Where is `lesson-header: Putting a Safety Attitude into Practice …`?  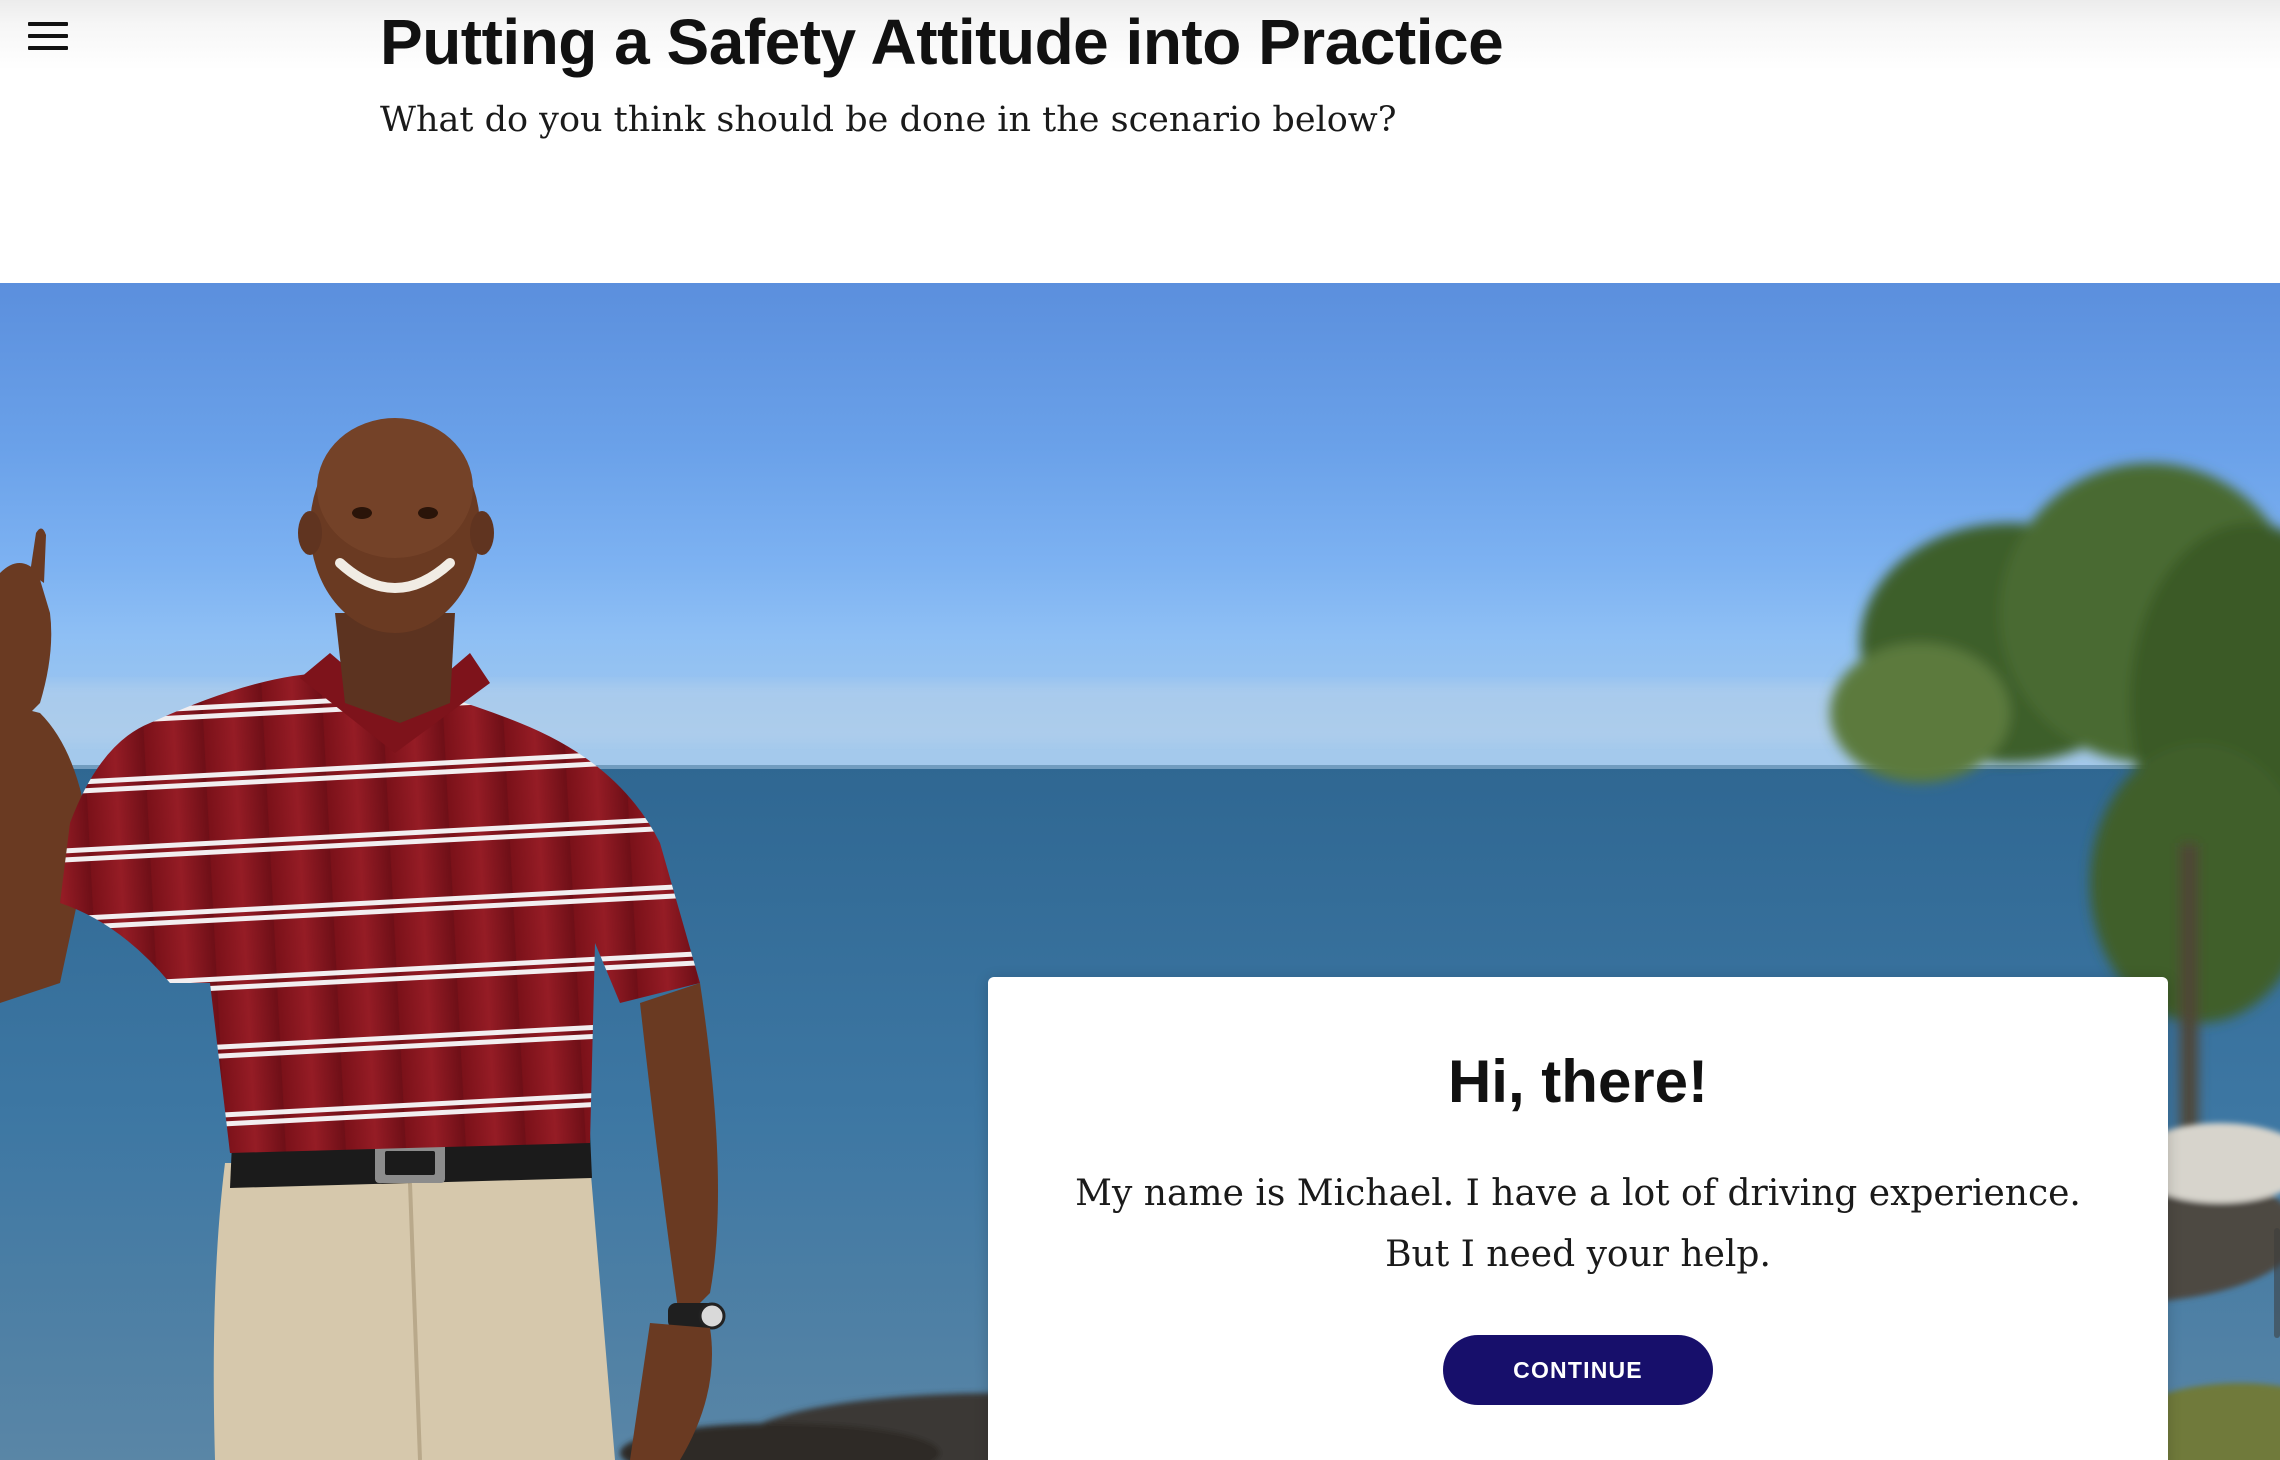
lesson-header: Putting a Safety Attitude into Practice … is located at coordinates (1230, 71).